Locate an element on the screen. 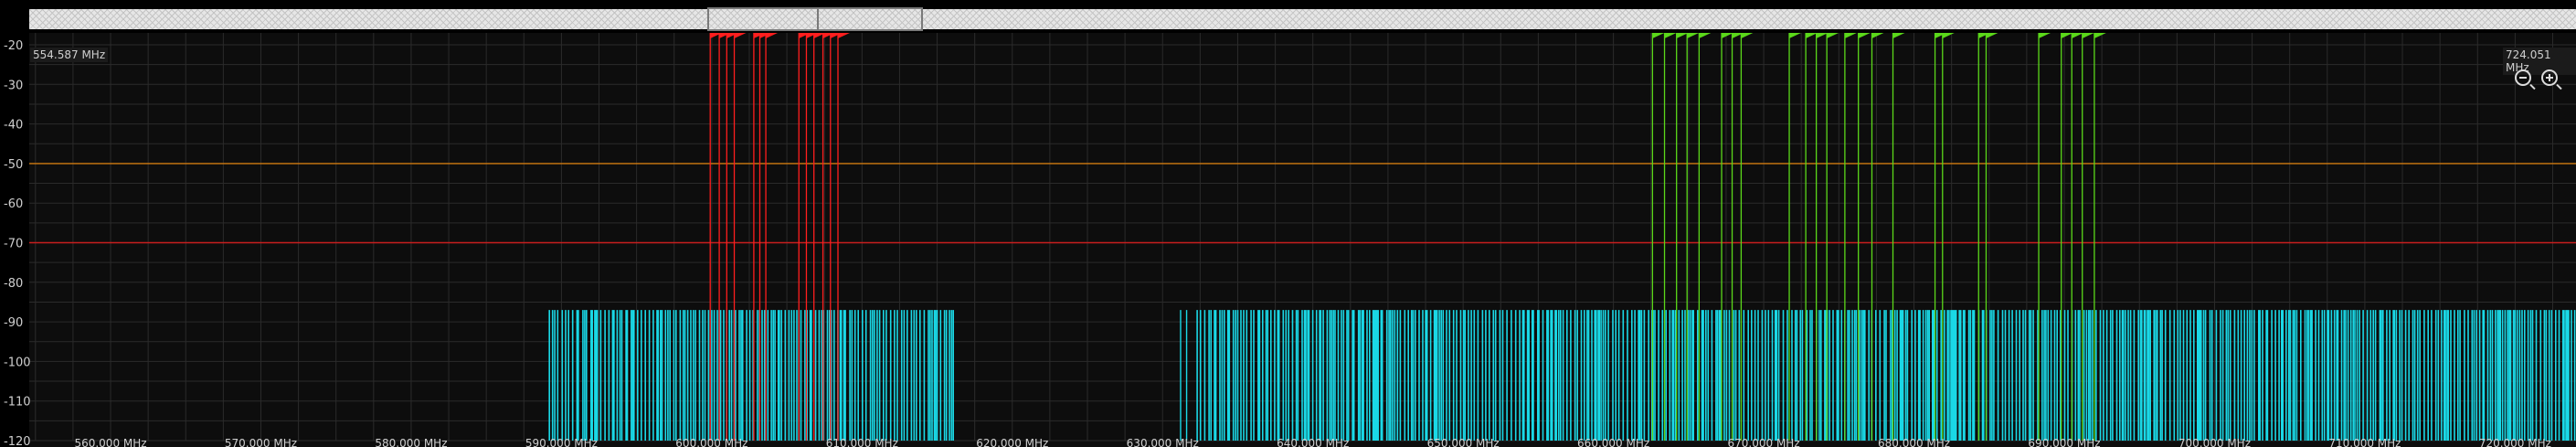 The height and width of the screenshot is (447, 2576). x-tick-label: 600.000 MHz is located at coordinates (711, 442).